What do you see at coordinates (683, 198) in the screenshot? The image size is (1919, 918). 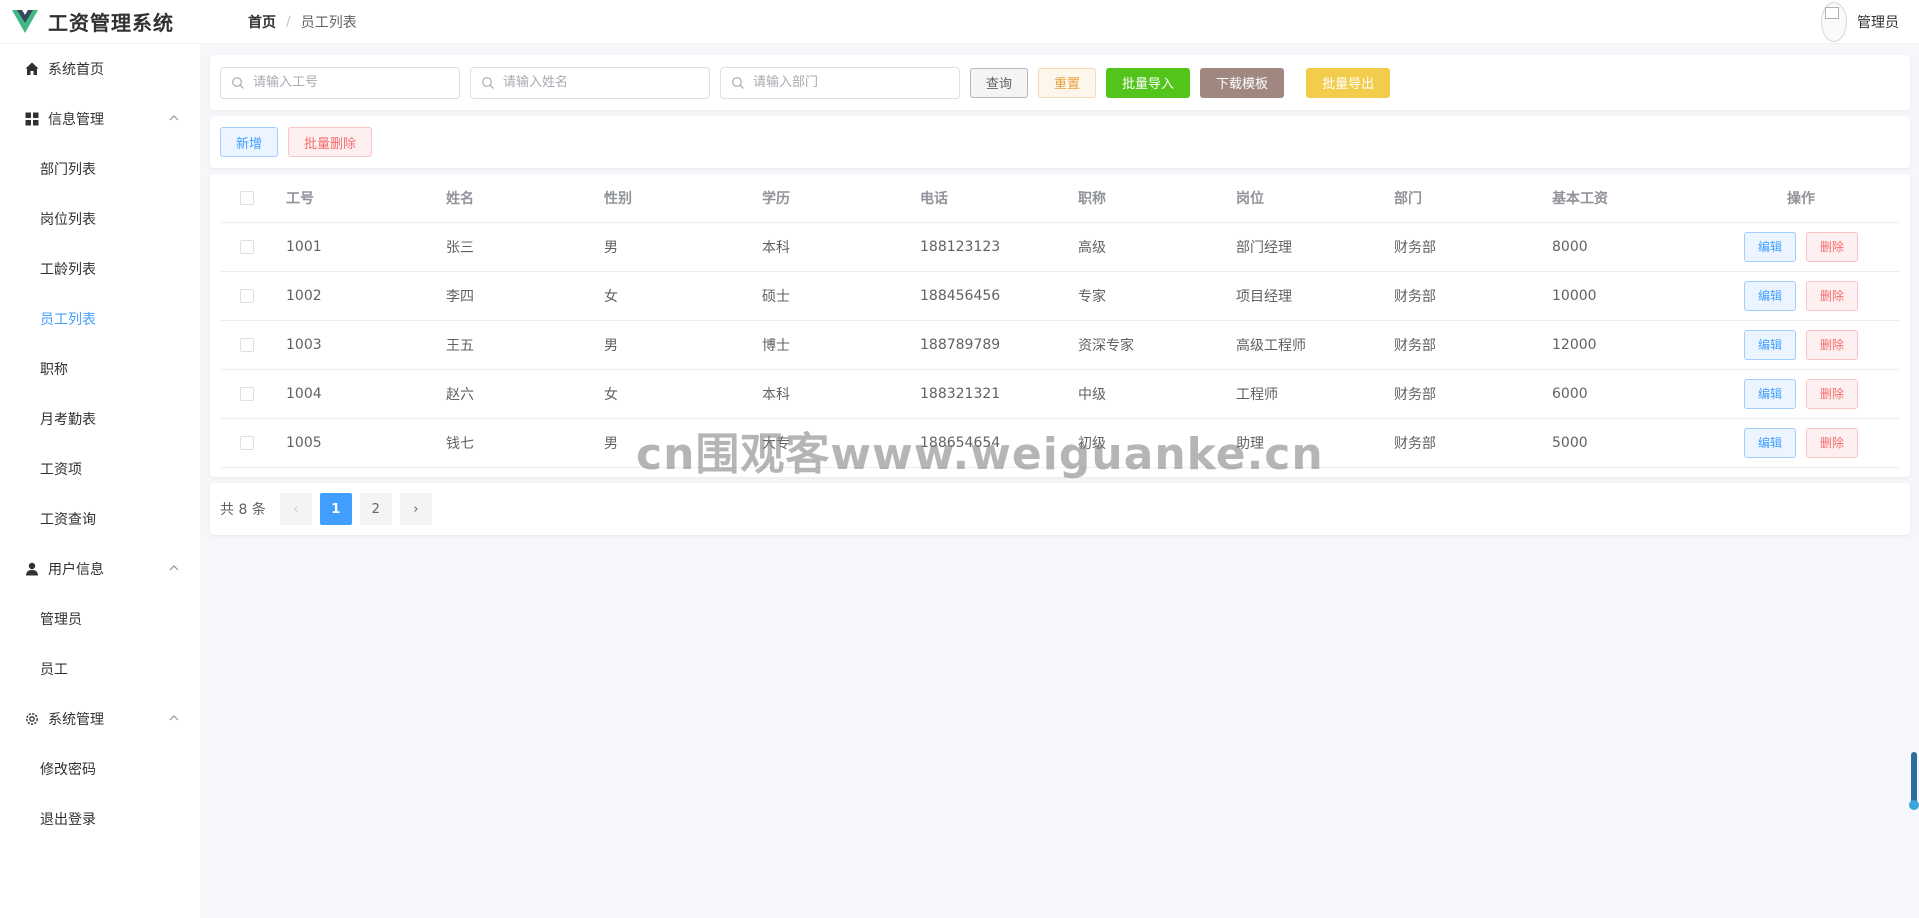 I see `column-header: 性别` at bounding box center [683, 198].